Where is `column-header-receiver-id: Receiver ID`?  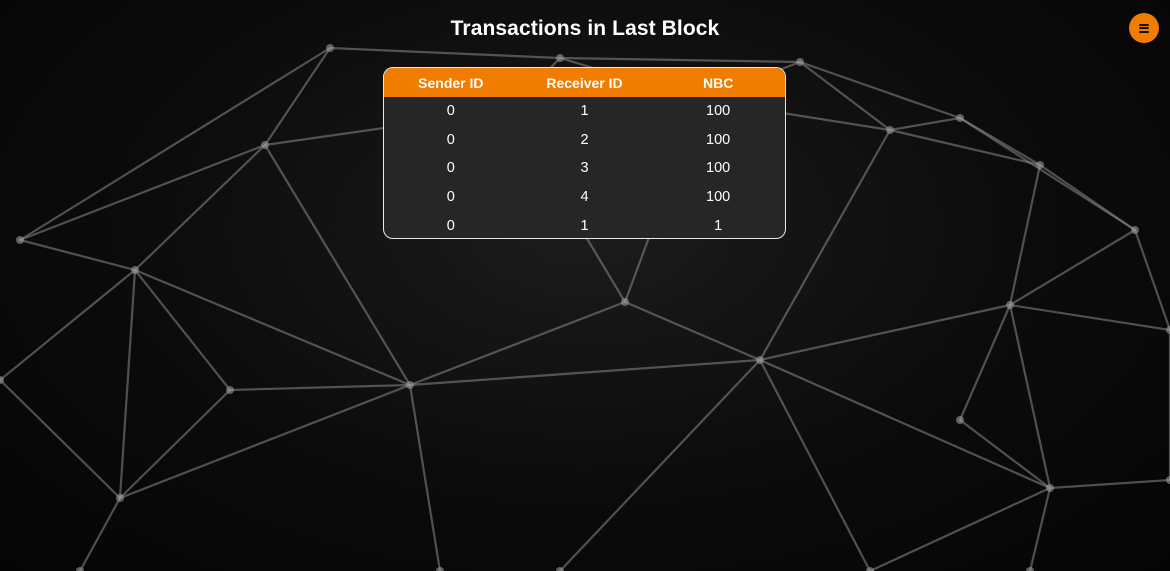
column-header-receiver-id: Receiver ID is located at coordinates (584, 82).